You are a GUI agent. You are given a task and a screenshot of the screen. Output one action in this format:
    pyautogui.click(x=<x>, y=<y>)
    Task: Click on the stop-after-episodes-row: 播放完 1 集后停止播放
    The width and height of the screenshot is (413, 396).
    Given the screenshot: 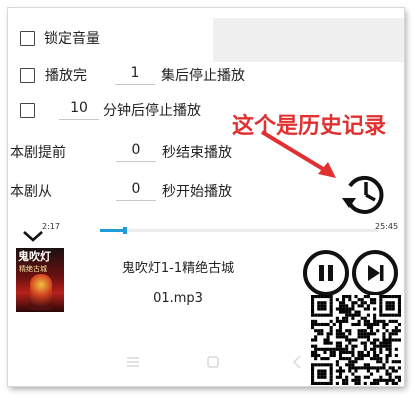 What is the action you would take?
    pyautogui.click(x=132, y=75)
    